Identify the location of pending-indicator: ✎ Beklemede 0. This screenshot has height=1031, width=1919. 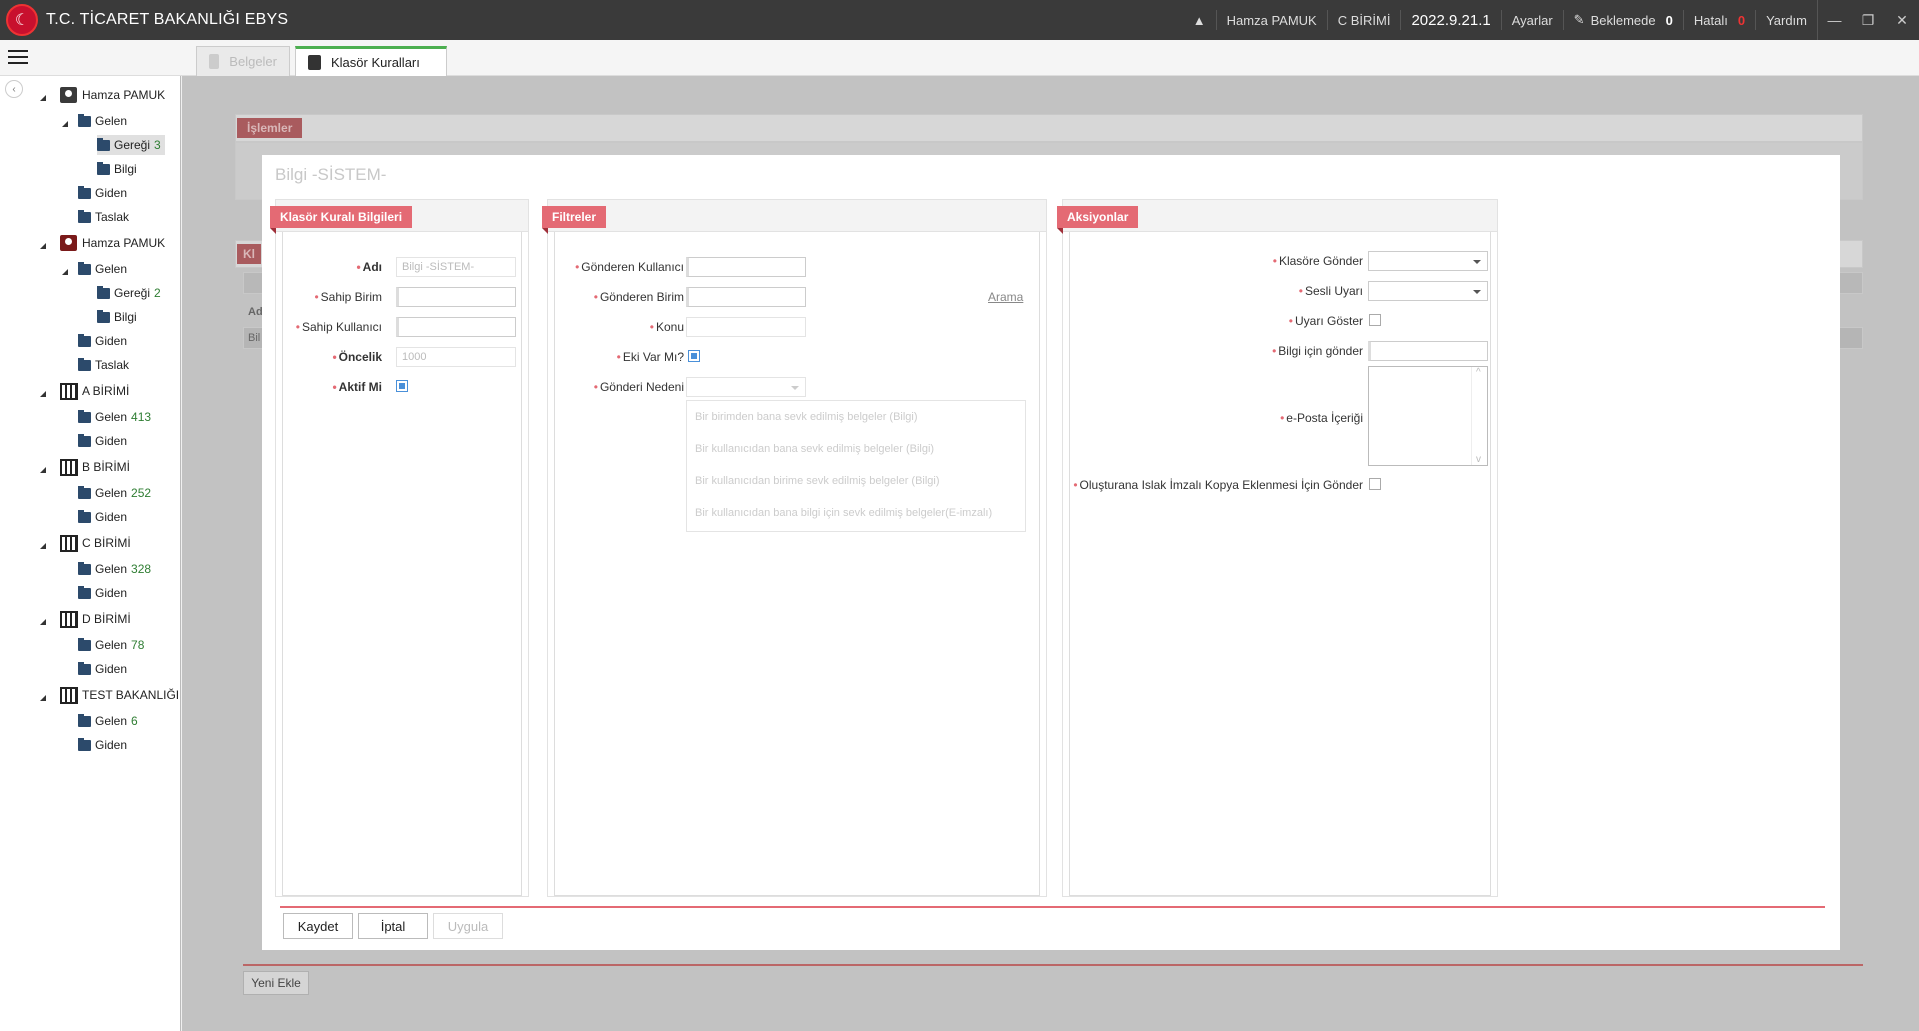
(1622, 20).